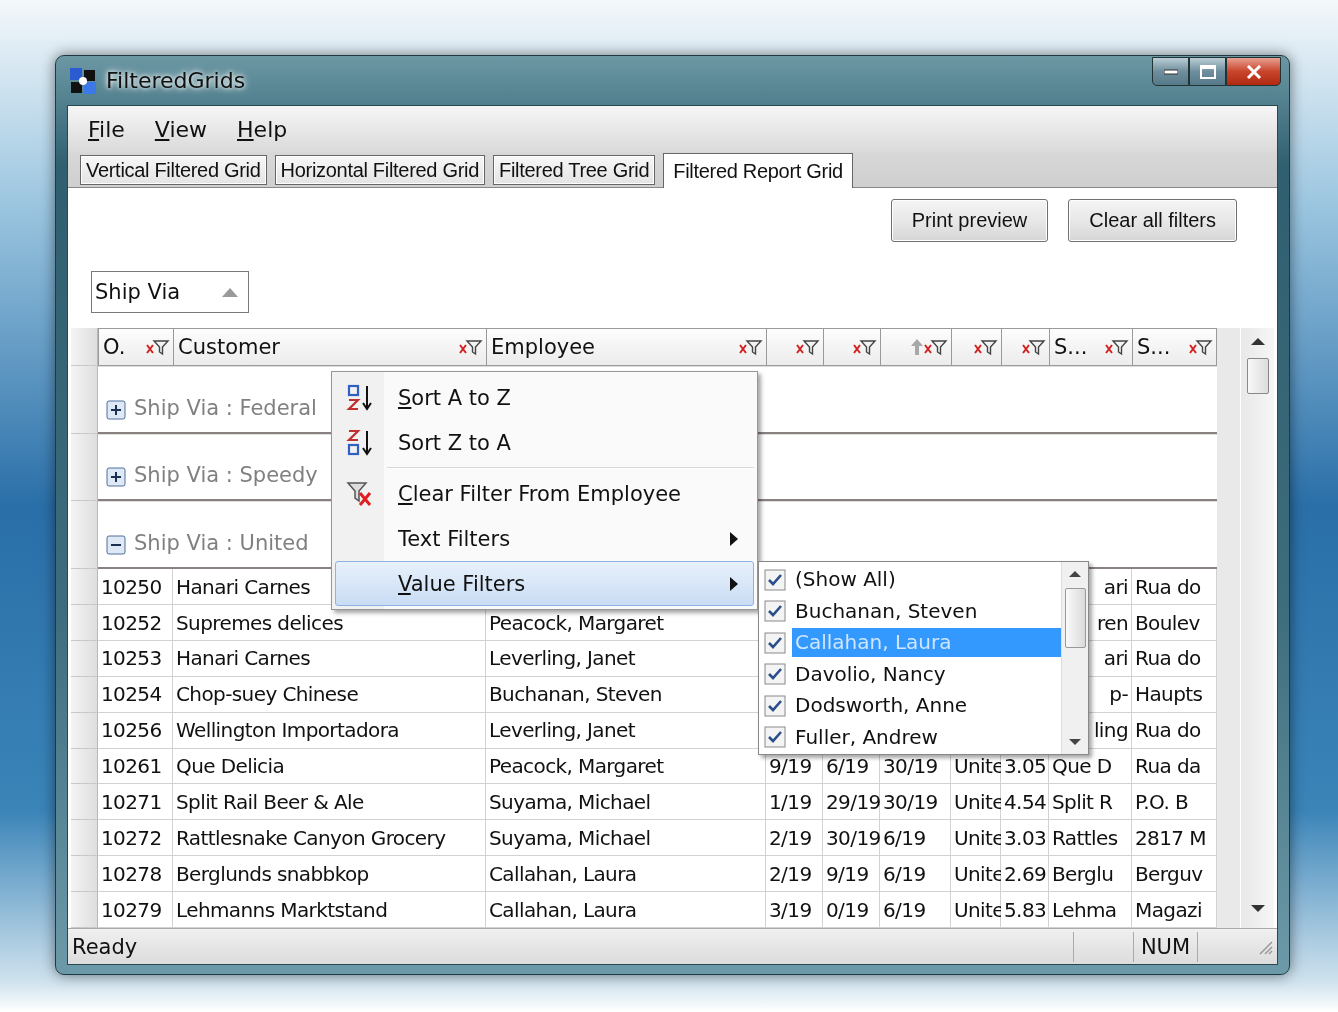 The image size is (1338, 1012). I want to click on sort-arrow-icon, so click(917, 346).